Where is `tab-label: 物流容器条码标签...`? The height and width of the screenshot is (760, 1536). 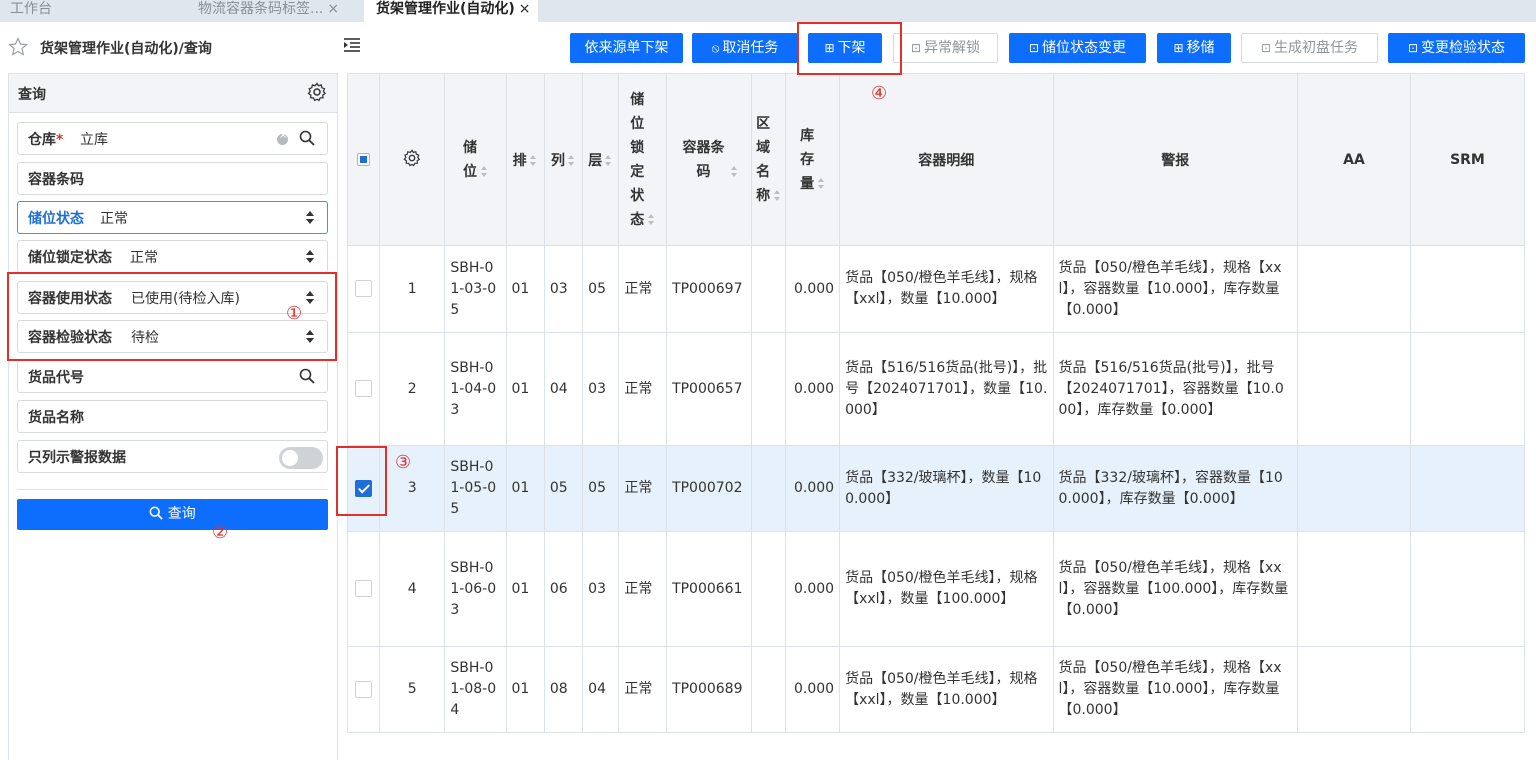
tab-label: 物流容器条码标签... is located at coordinates (261, 9).